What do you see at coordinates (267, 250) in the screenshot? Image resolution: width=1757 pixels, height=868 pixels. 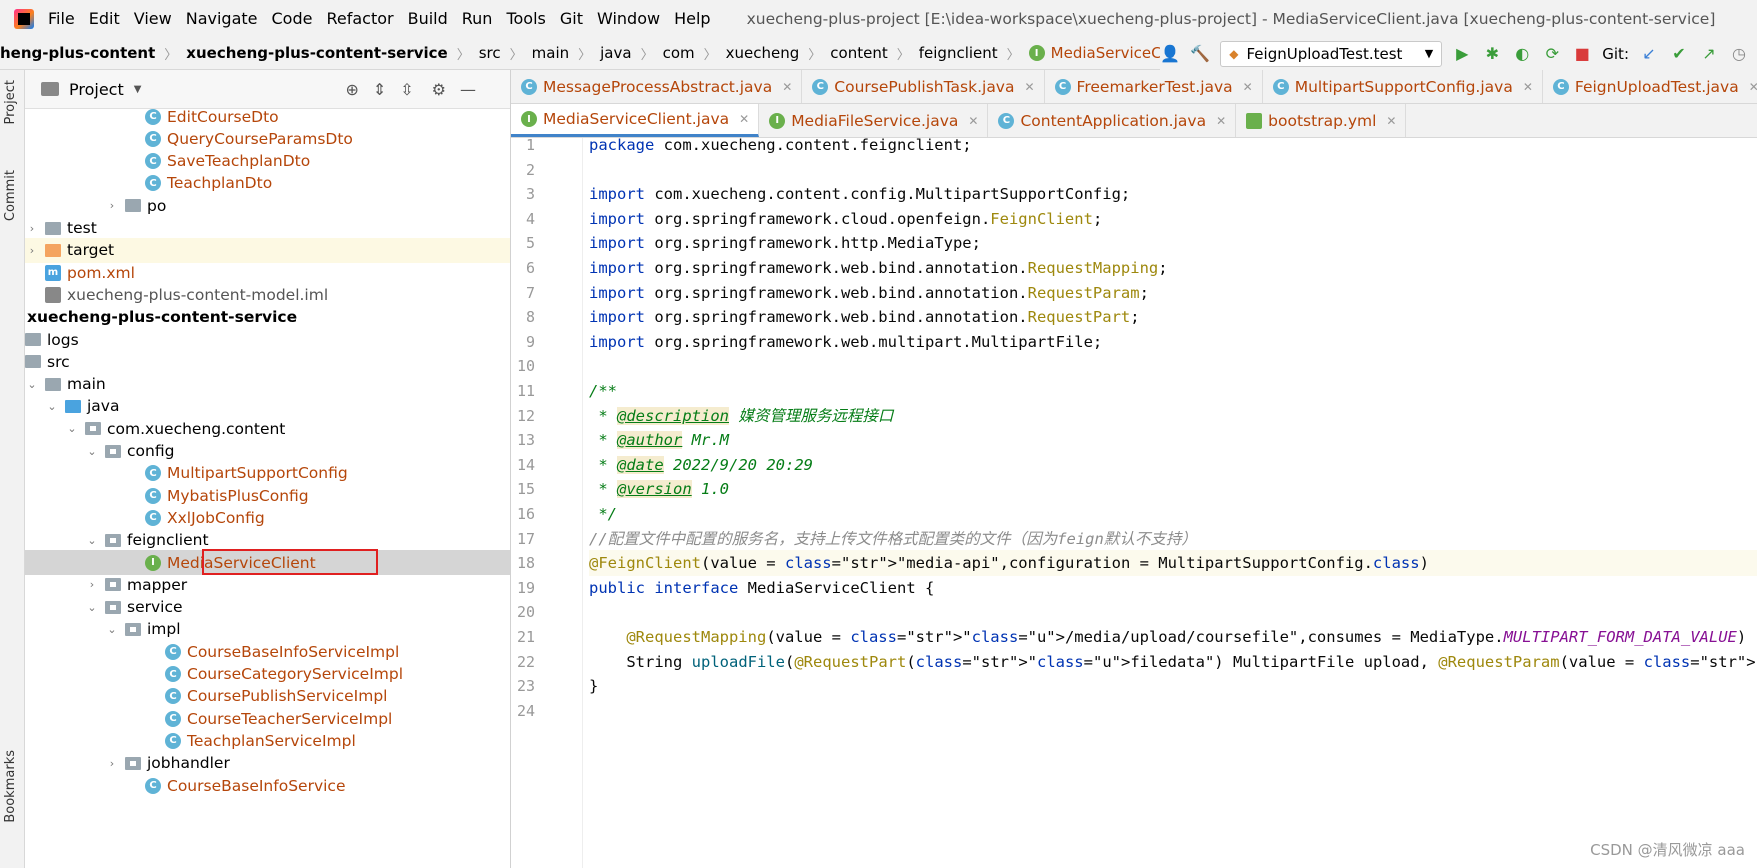 I see `tree-item: › target` at bounding box center [267, 250].